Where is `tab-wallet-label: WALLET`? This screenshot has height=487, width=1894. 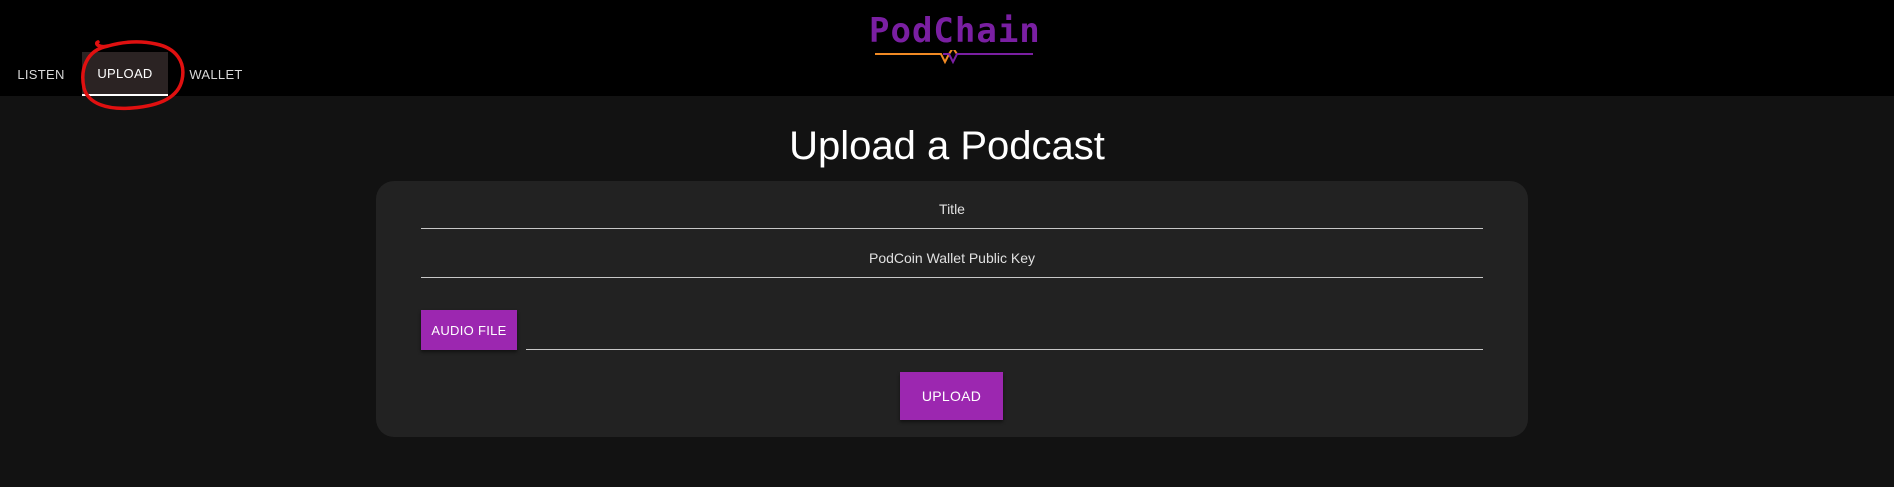 tab-wallet-label: WALLET is located at coordinates (216, 74).